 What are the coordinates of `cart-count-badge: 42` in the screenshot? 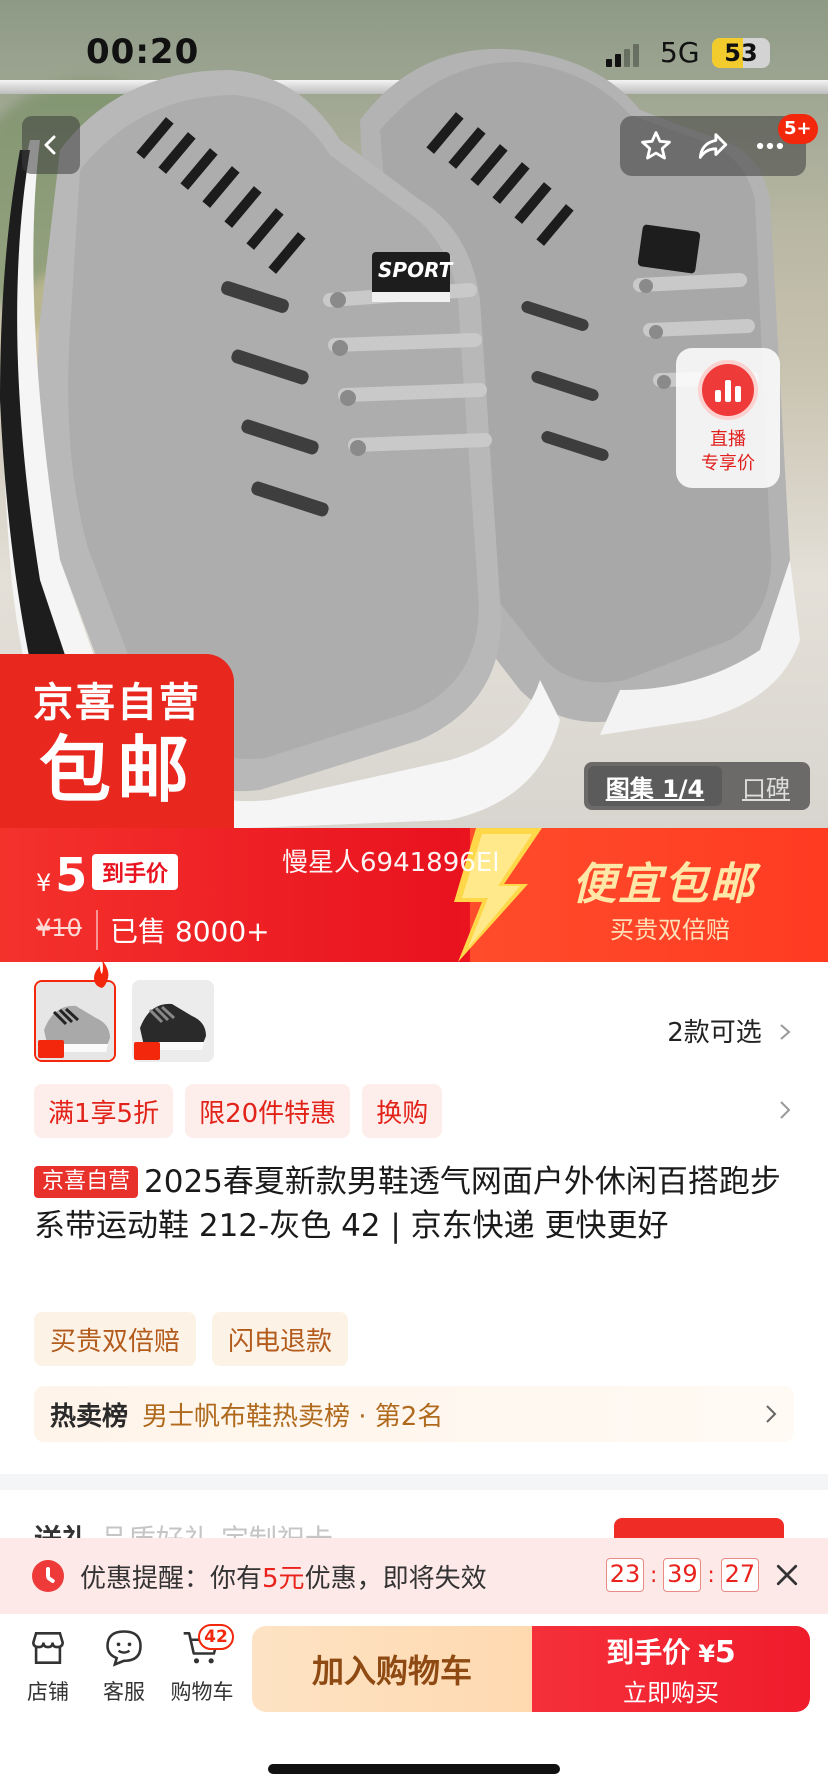 It's located at (216, 1637).